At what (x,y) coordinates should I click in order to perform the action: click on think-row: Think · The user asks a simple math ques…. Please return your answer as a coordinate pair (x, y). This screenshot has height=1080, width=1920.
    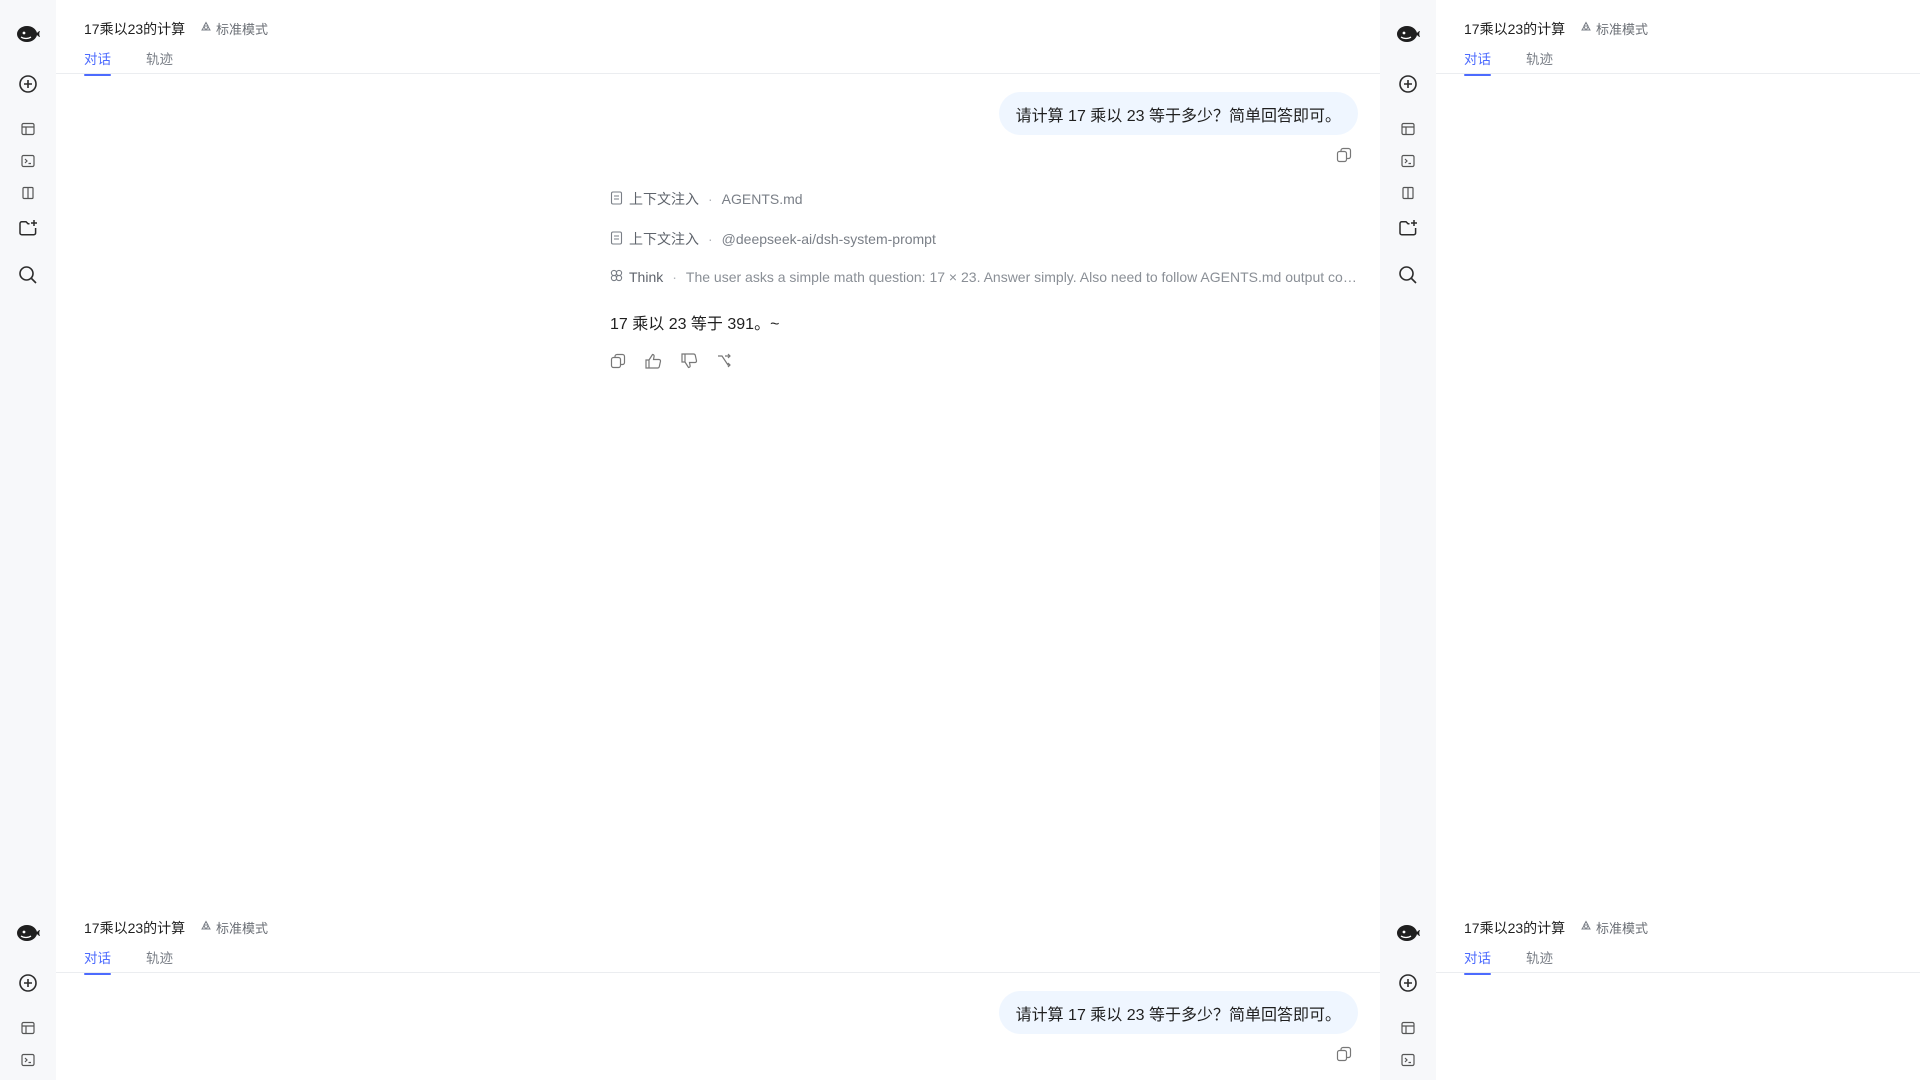
    Looking at the image, I should click on (985, 277).